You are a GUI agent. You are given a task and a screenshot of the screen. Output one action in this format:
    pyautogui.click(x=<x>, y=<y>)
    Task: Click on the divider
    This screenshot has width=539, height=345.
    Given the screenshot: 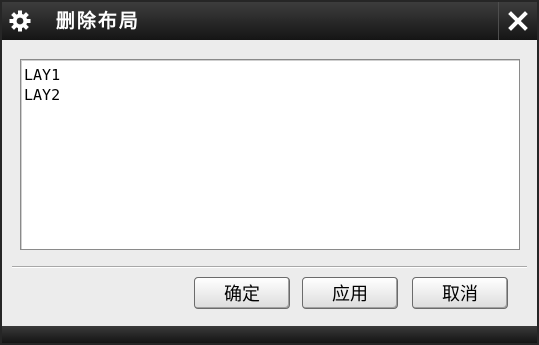 What is the action you would take?
    pyautogui.click(x=269, y=267)
    